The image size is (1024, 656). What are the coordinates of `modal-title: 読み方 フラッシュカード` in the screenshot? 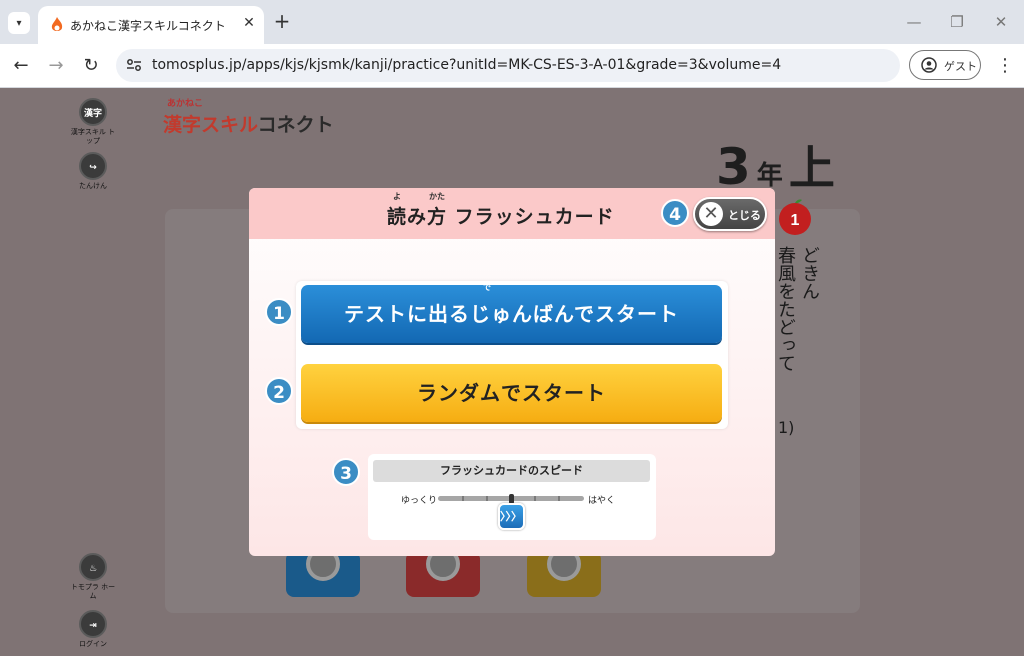 It's located at (501, 215).